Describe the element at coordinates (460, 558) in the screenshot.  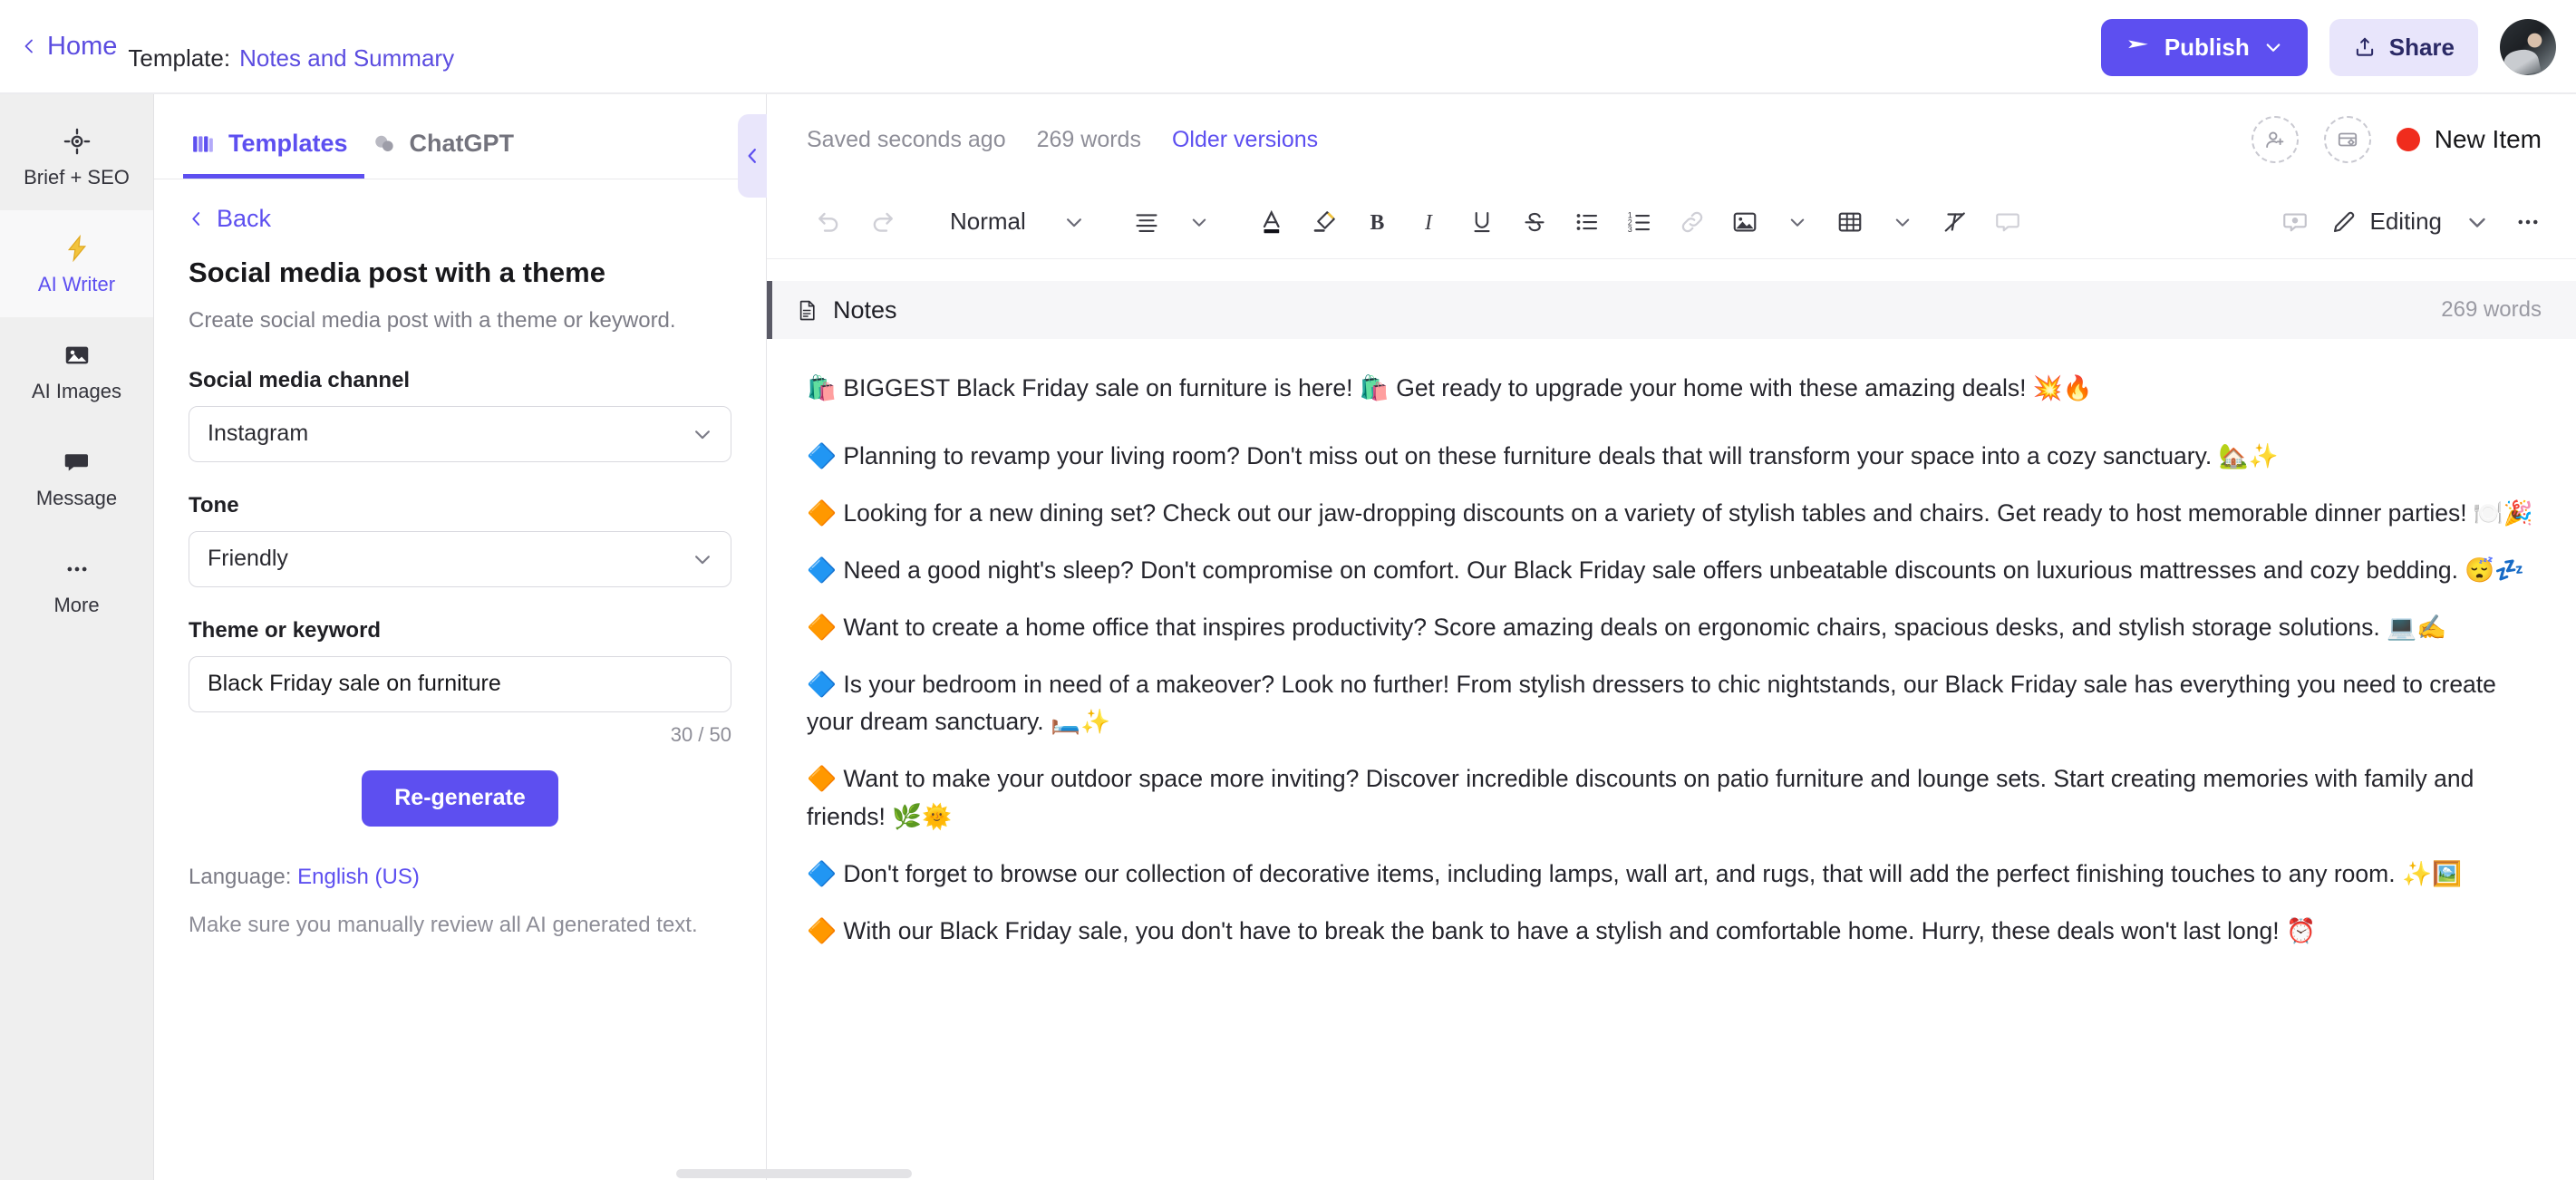
I see `tone-select: Friendly` at that location.